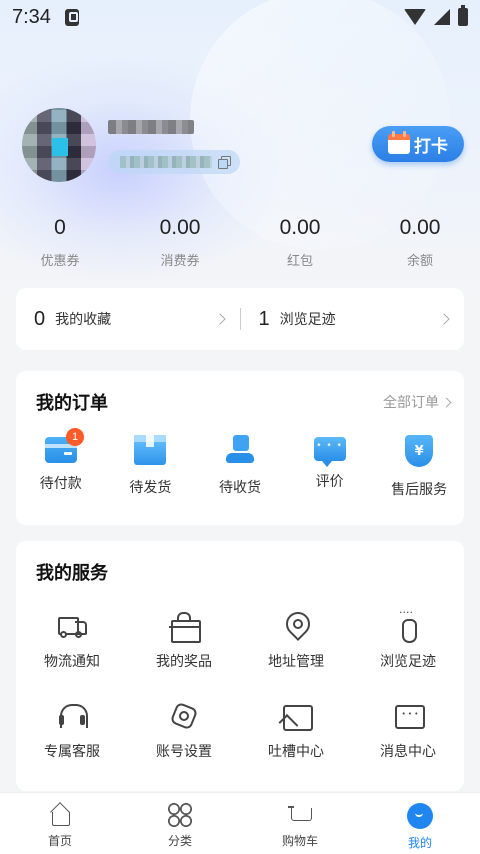 This screenshot has height=854, width=480. What do you see at coordinates (60, 227) in the screenshot?
I see `stat-value: 0` at bounding box center [60, 227].